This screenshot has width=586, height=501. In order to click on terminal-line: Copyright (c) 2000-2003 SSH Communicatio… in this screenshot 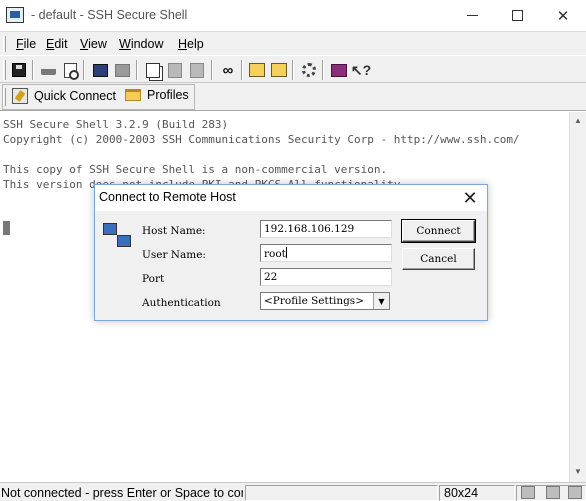, I will do `click(261, 139)`.